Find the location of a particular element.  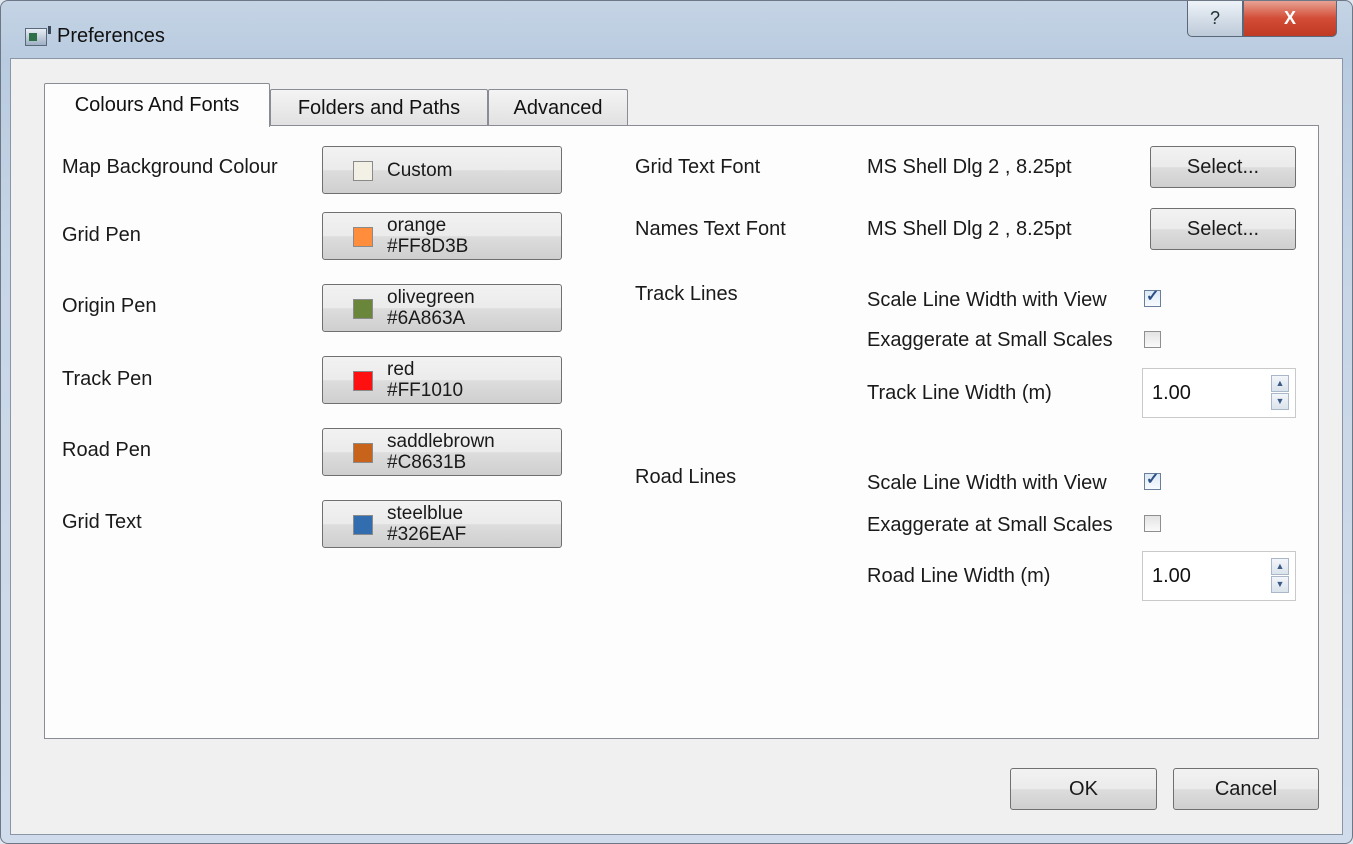

names-text-font-value: MS Shell Dlg 2 , 8.25pt is located at coordinates (969, 229).